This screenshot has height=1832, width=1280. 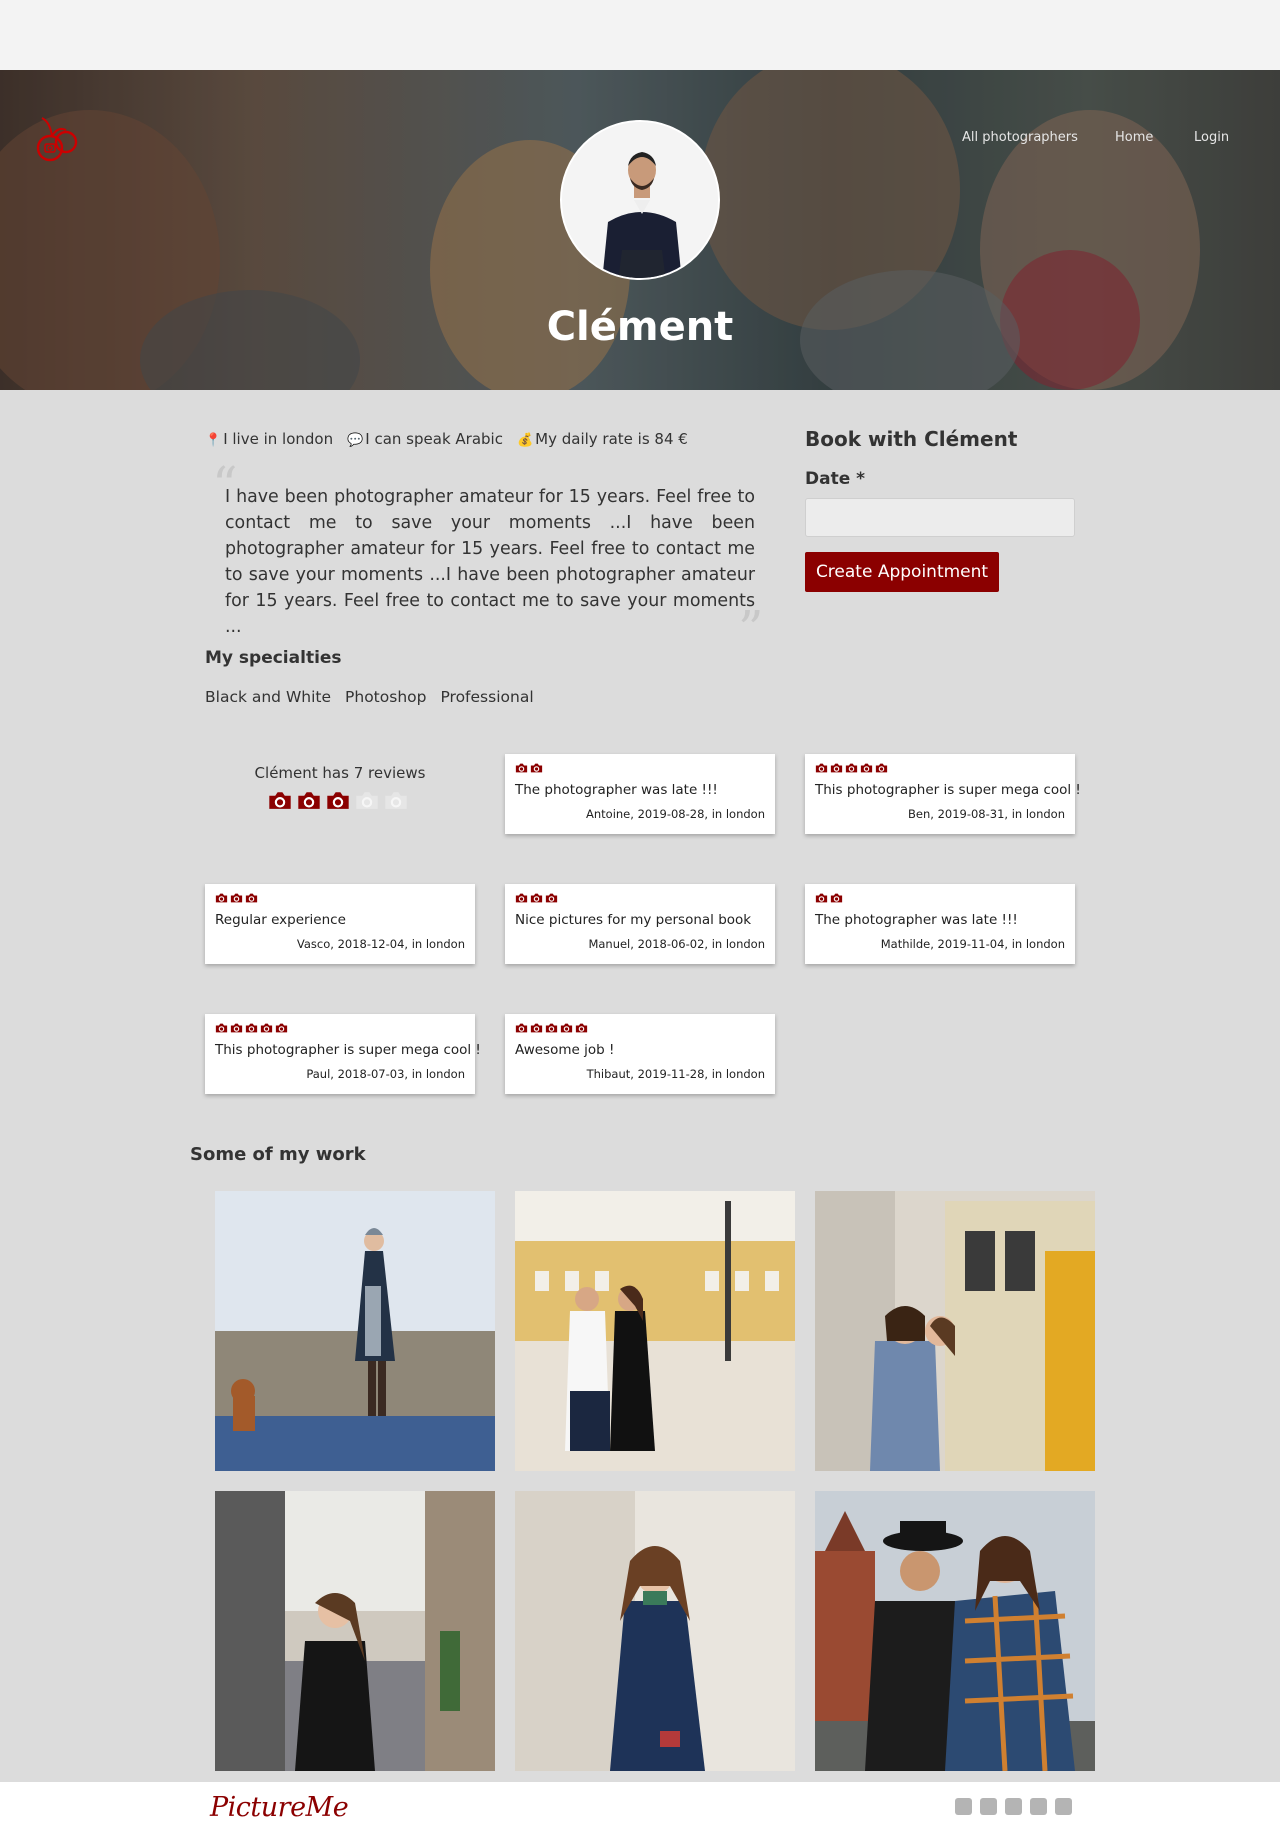 What do you see at coordinates (380, 944) in the screenshot?
I see `review-meta: Vasco, 2018-12-04, in london` at bounding box center [380, 944].